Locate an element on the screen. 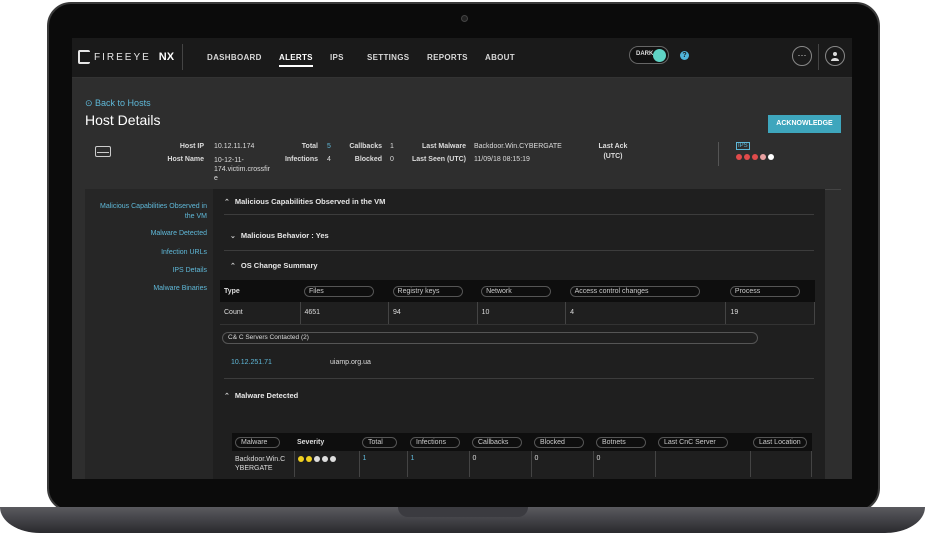 The height and width of the screenshot is (540, 925). os-change-section-toggle: ⌃ OS Change Summary is located at coordinates (274, 265).